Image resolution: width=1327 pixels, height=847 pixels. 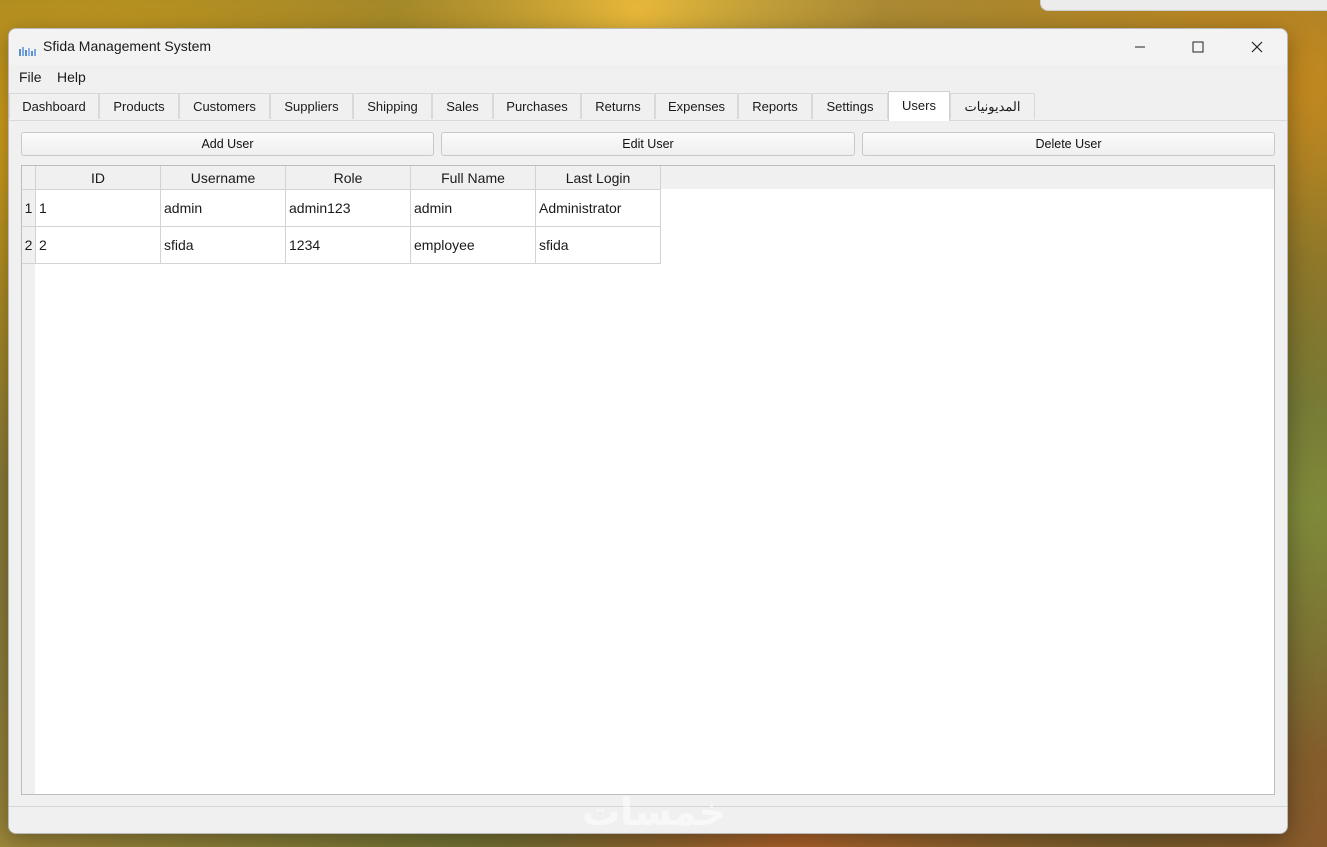 I want to click on row-header: 1, so click(x=29, y=208).